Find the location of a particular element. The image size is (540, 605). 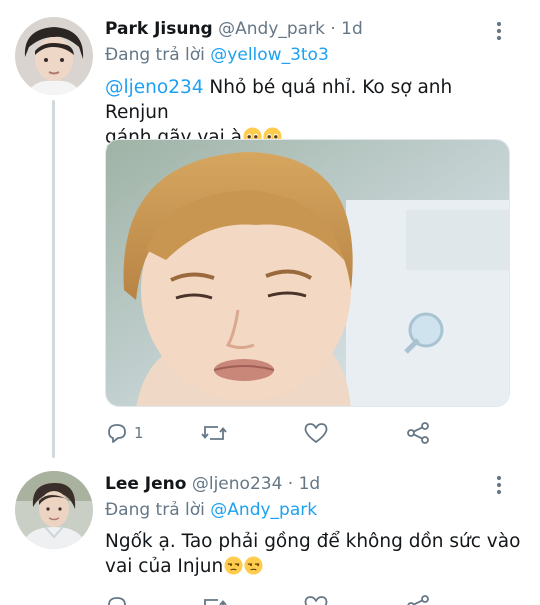

display-name: Park Jisung is located at coordinates (159, 29).